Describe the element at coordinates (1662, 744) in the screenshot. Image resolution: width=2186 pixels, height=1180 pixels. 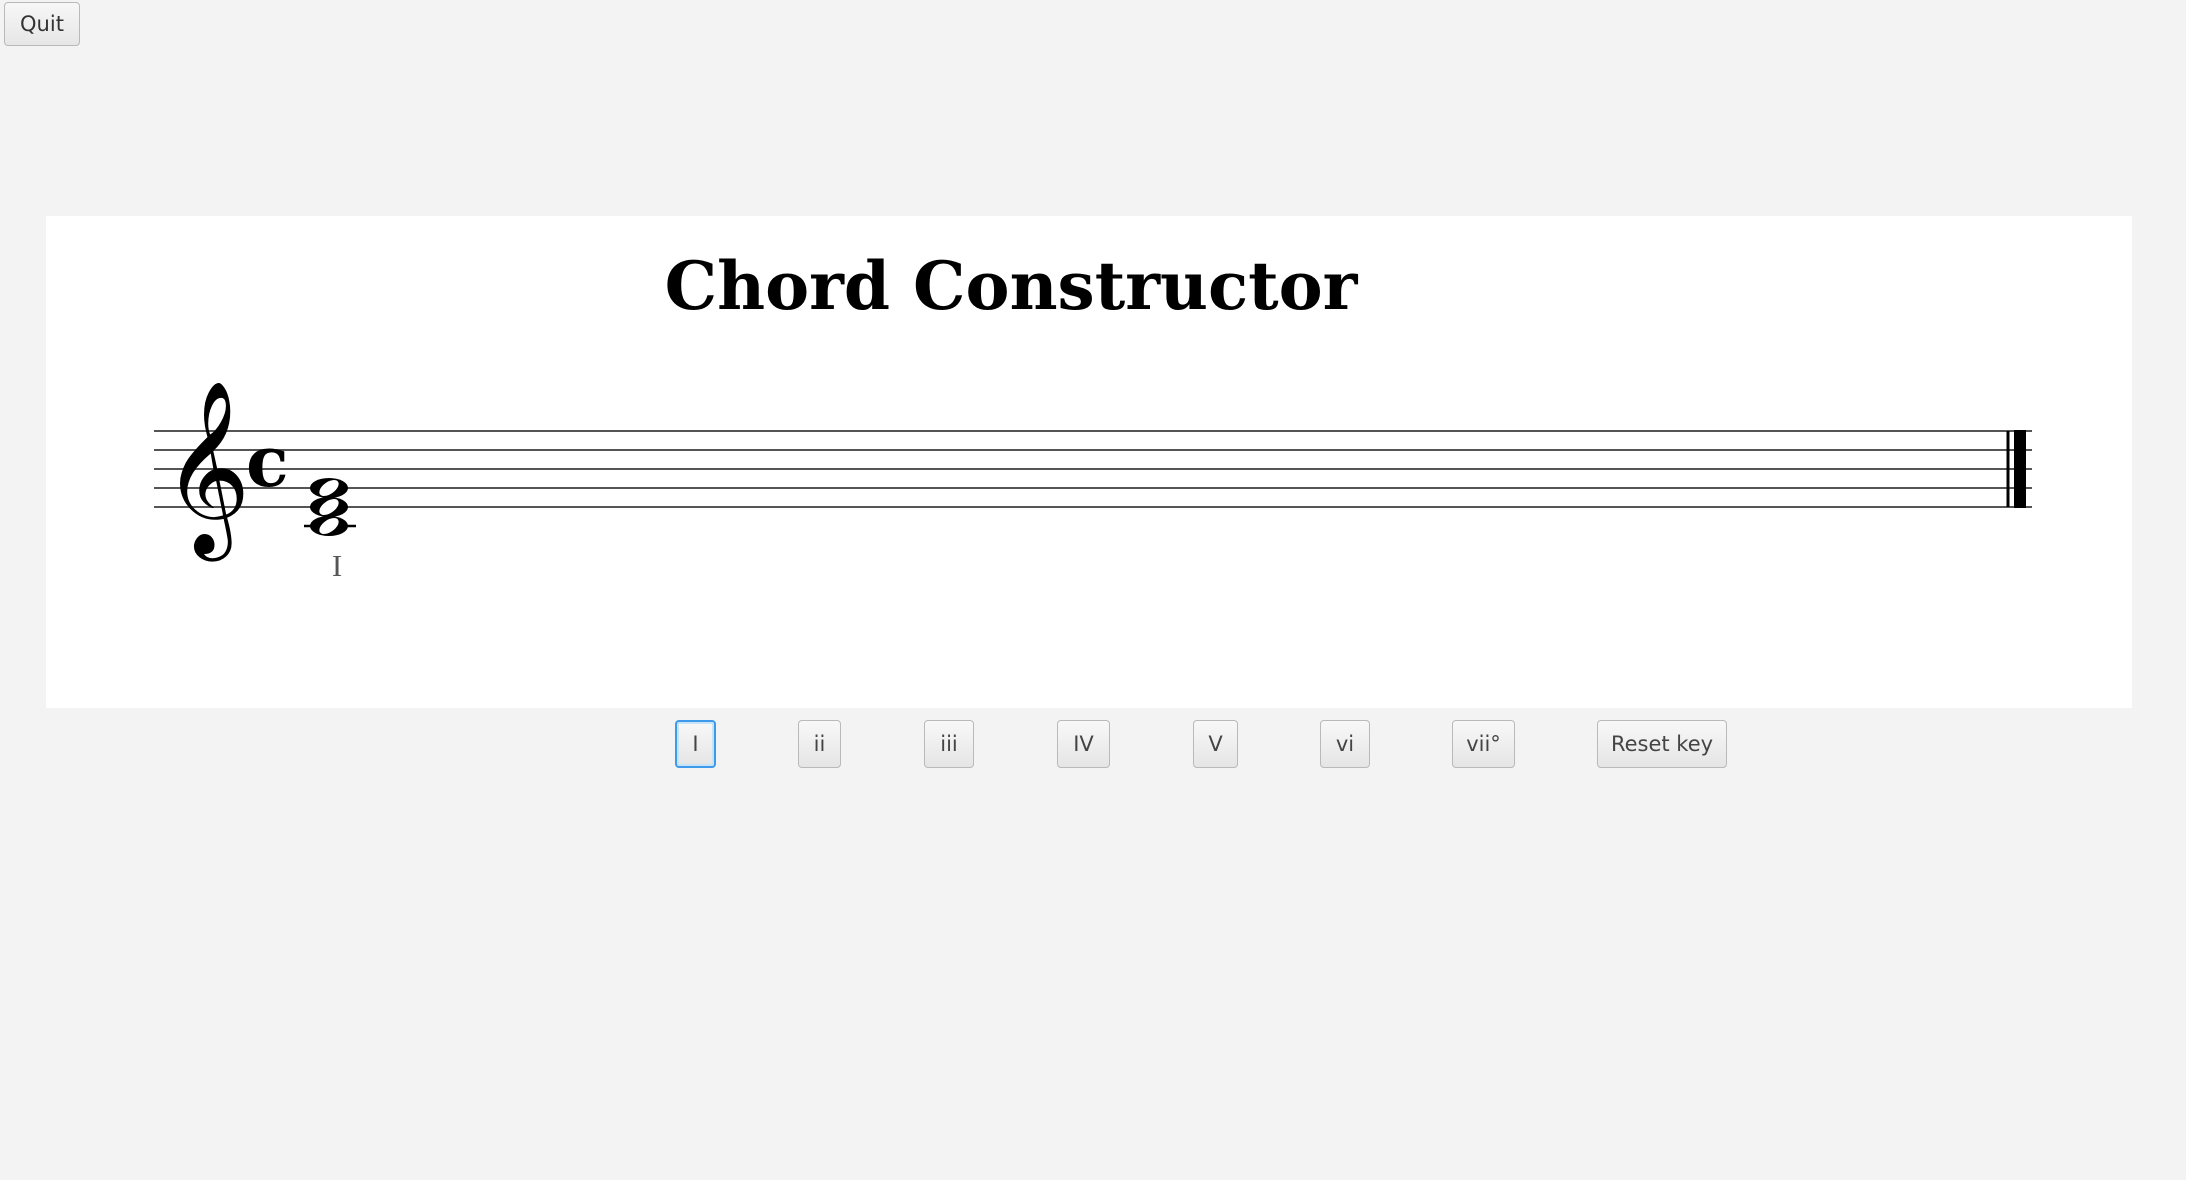
I see `reset-key-button: Reset key` at that location.